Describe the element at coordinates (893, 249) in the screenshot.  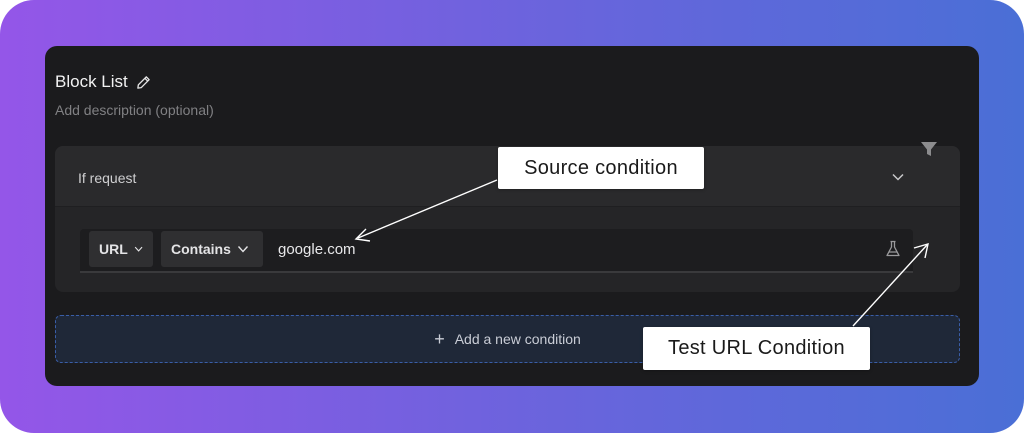
I see `flask-icon` at that location.